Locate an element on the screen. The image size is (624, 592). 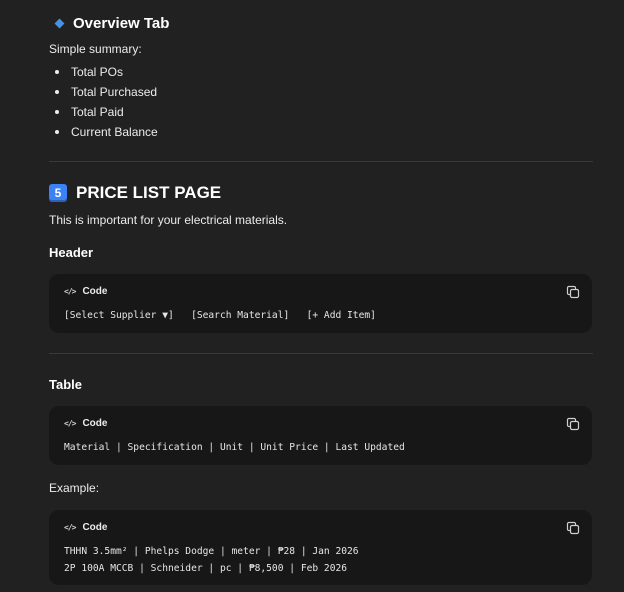
price-list-heading: 5 PRICE LIST PAGE is located at coordinates (135, 193).